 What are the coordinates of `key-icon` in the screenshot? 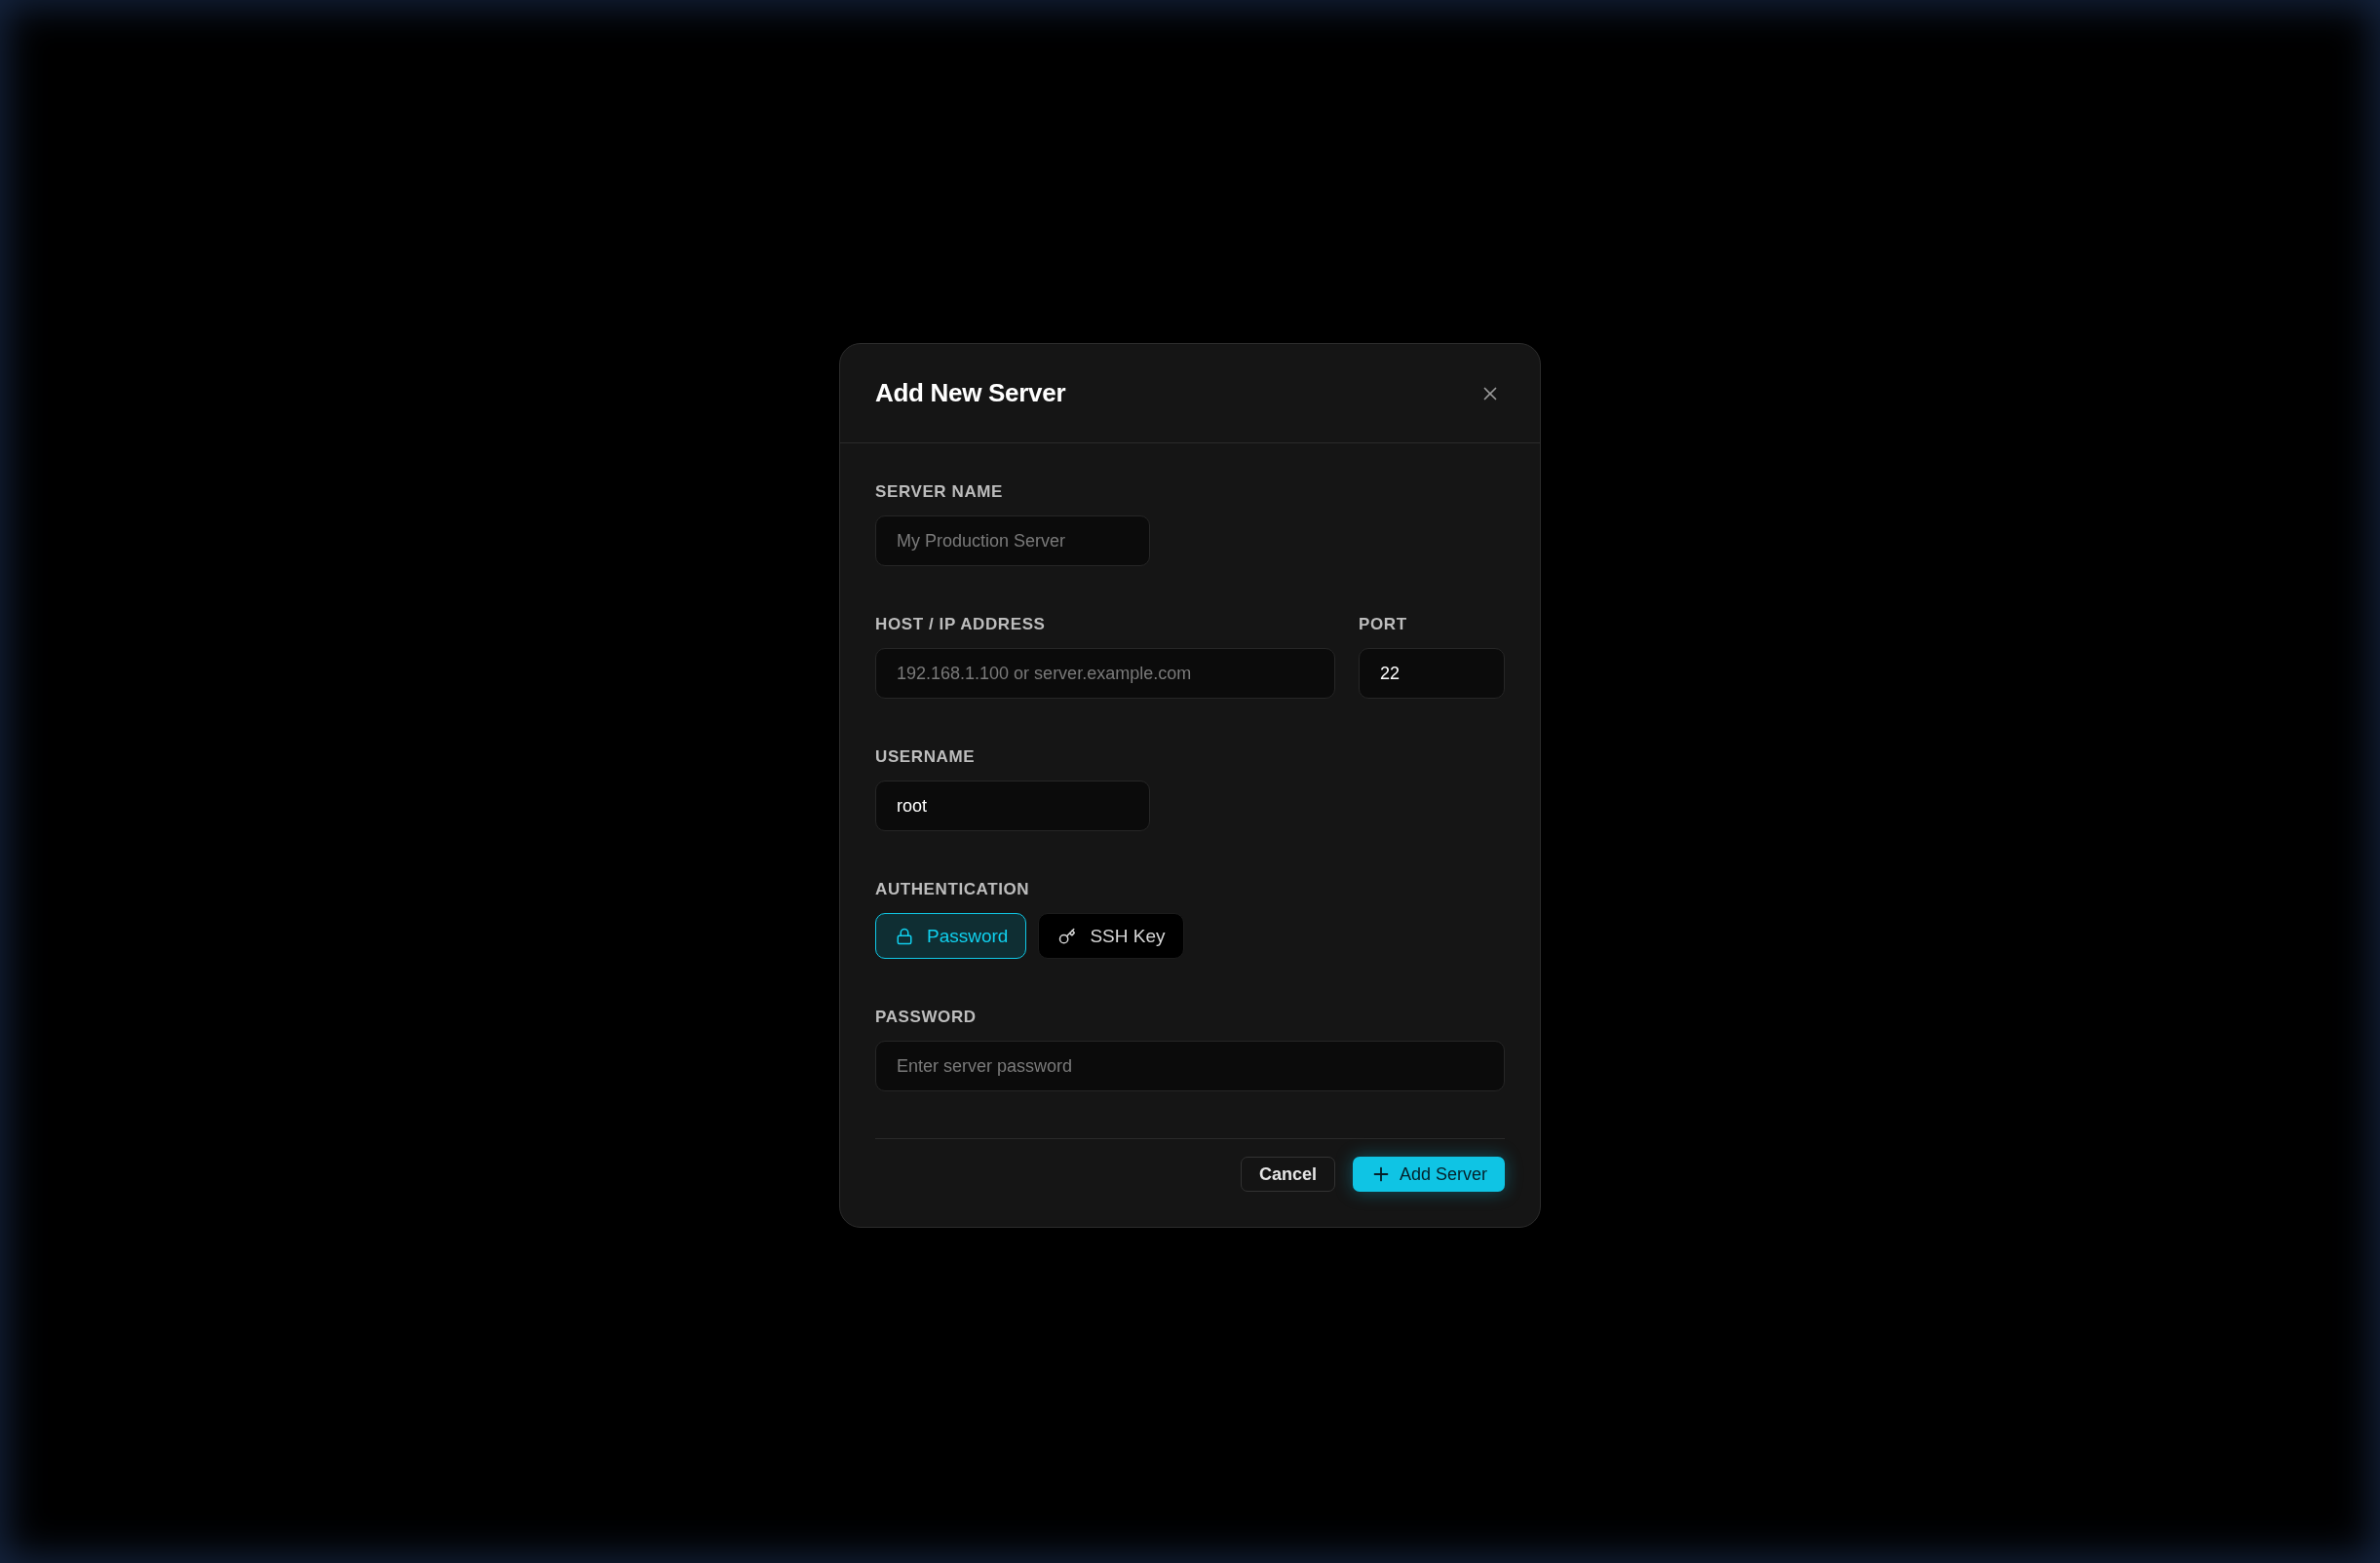 It's located at (1067, 936).